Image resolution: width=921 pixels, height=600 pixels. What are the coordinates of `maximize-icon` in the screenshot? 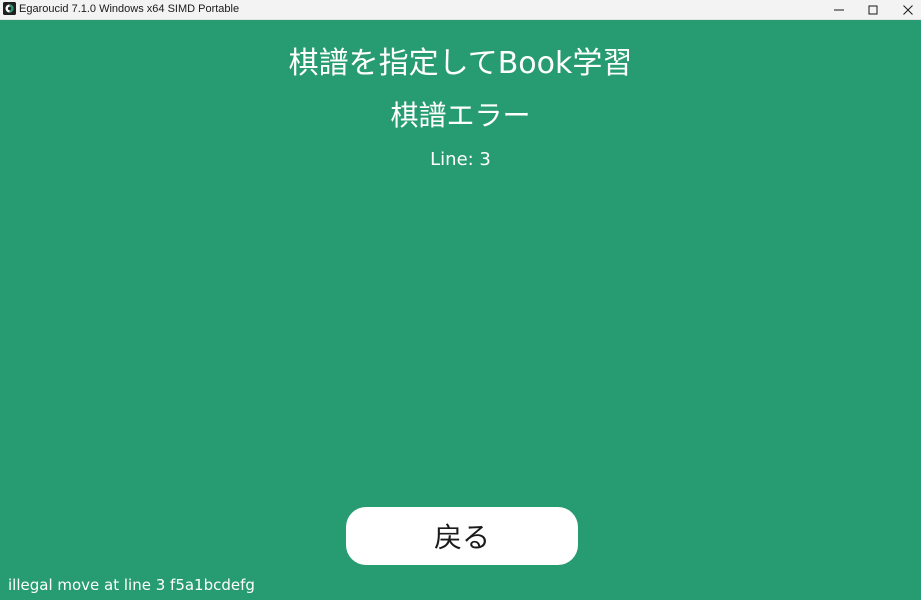 It's located at (873, 9).